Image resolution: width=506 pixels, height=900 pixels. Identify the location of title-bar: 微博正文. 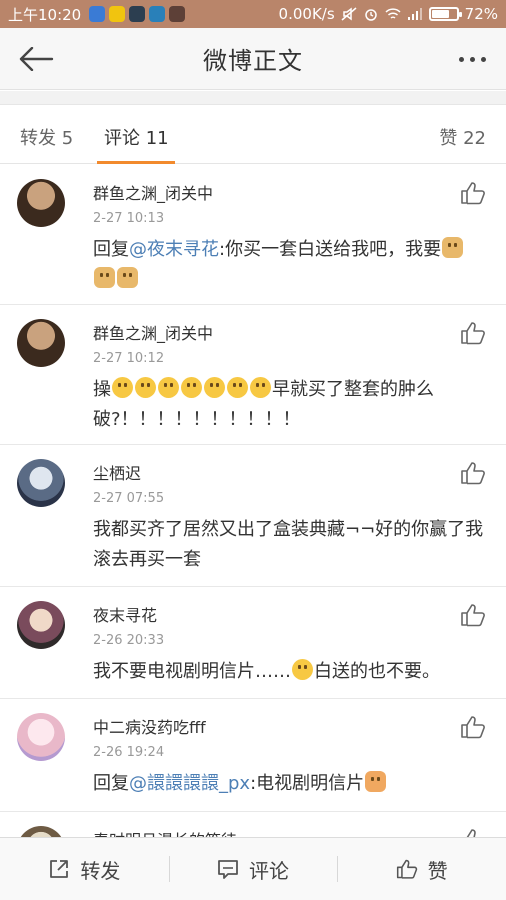
(253, 59).